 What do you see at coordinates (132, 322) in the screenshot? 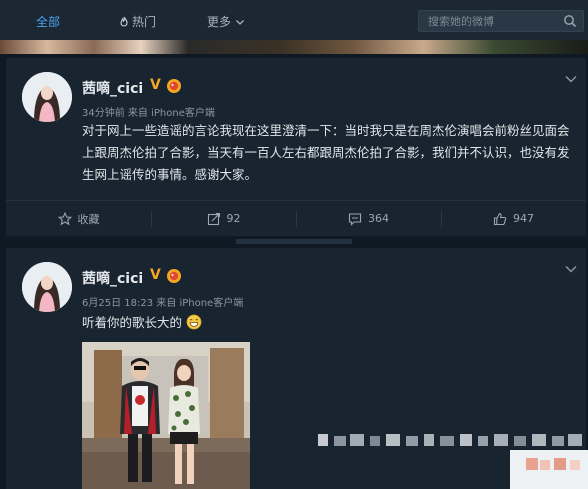
I see `post-text-content: 听着你的歌长大的` at bounding box center [132, 322].